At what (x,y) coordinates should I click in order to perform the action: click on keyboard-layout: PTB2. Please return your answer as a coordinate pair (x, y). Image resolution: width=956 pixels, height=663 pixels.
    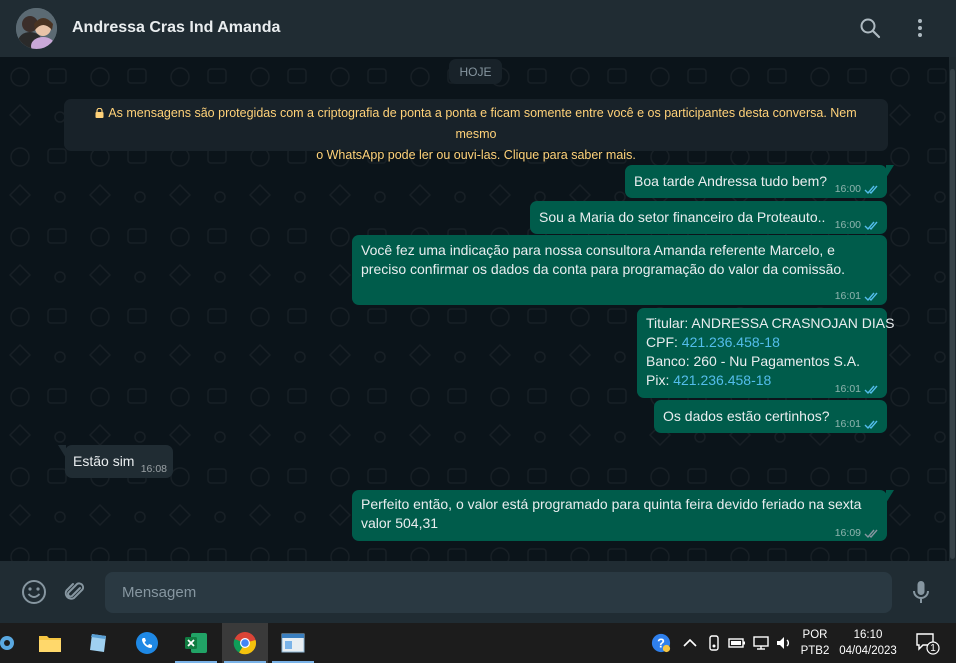
    Looking at the image, I should click on (815, 651).